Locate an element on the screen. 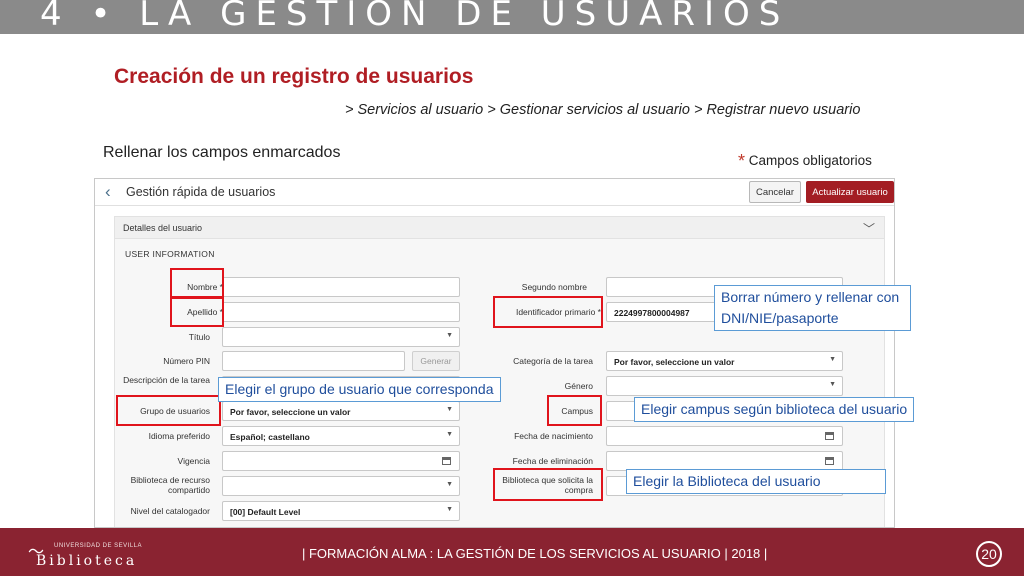  grupo-usuarios-select: Por favor, seleccione un valor ▼ is located at coordinates (341, 411).